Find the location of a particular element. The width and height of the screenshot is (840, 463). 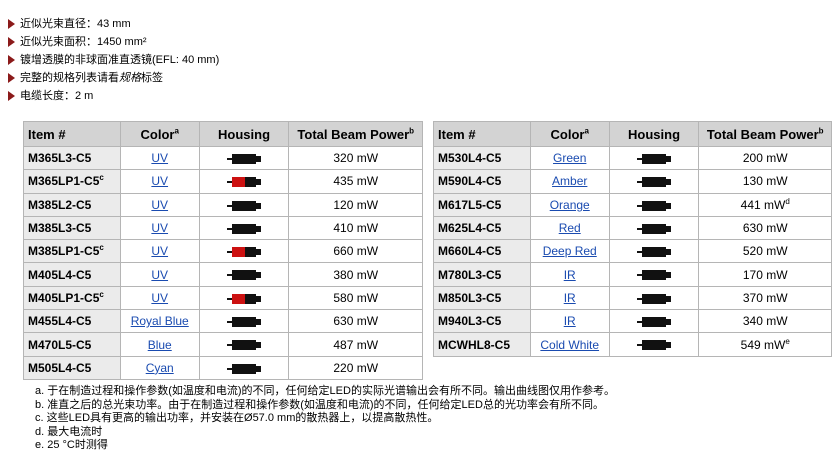

table-row: M470L5-C5 Blue 487 mW is located at coordinates (223, 344).